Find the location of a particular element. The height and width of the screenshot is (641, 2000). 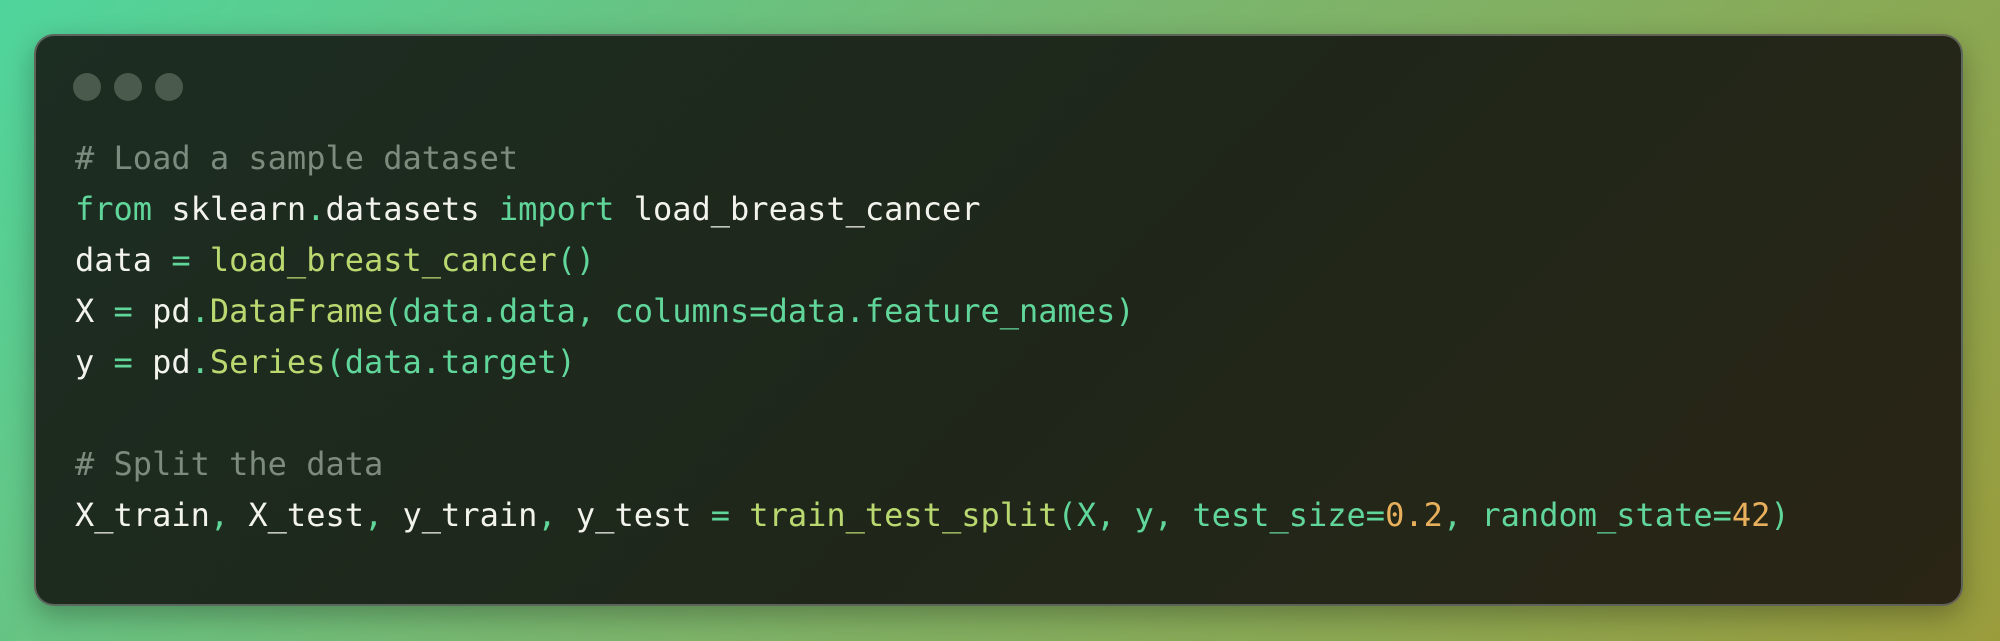

function-call: train_test_split is located at coordinates (903, 515).